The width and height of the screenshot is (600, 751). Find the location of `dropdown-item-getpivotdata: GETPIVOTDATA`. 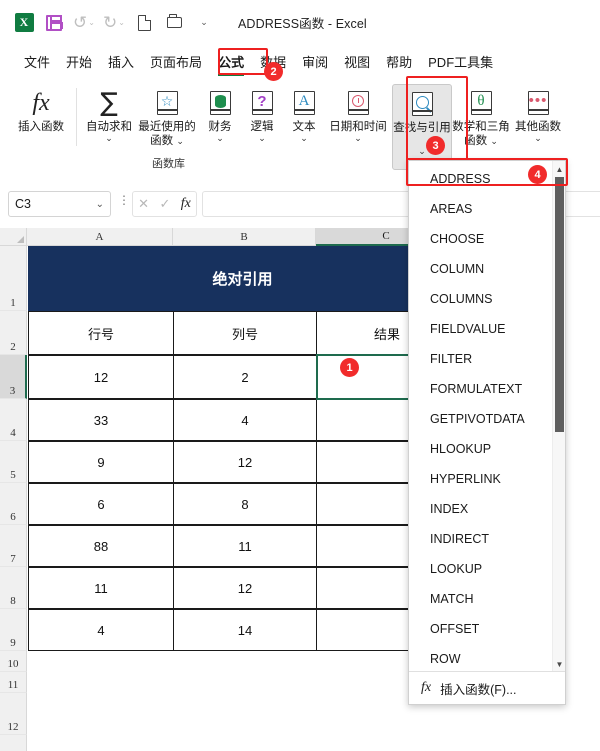

dropdown-item-getpivotdata: GETPIVOTDATA is located at coordinates (487, 419).